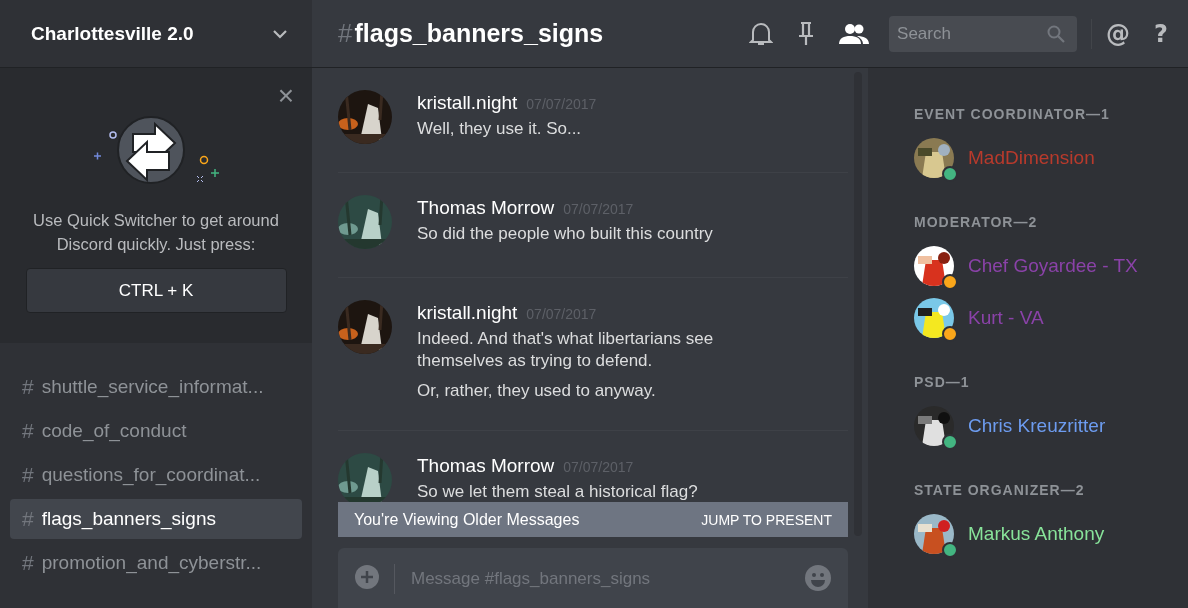  I want to click on member-name: Kurt - VA, so click(1006, 318).